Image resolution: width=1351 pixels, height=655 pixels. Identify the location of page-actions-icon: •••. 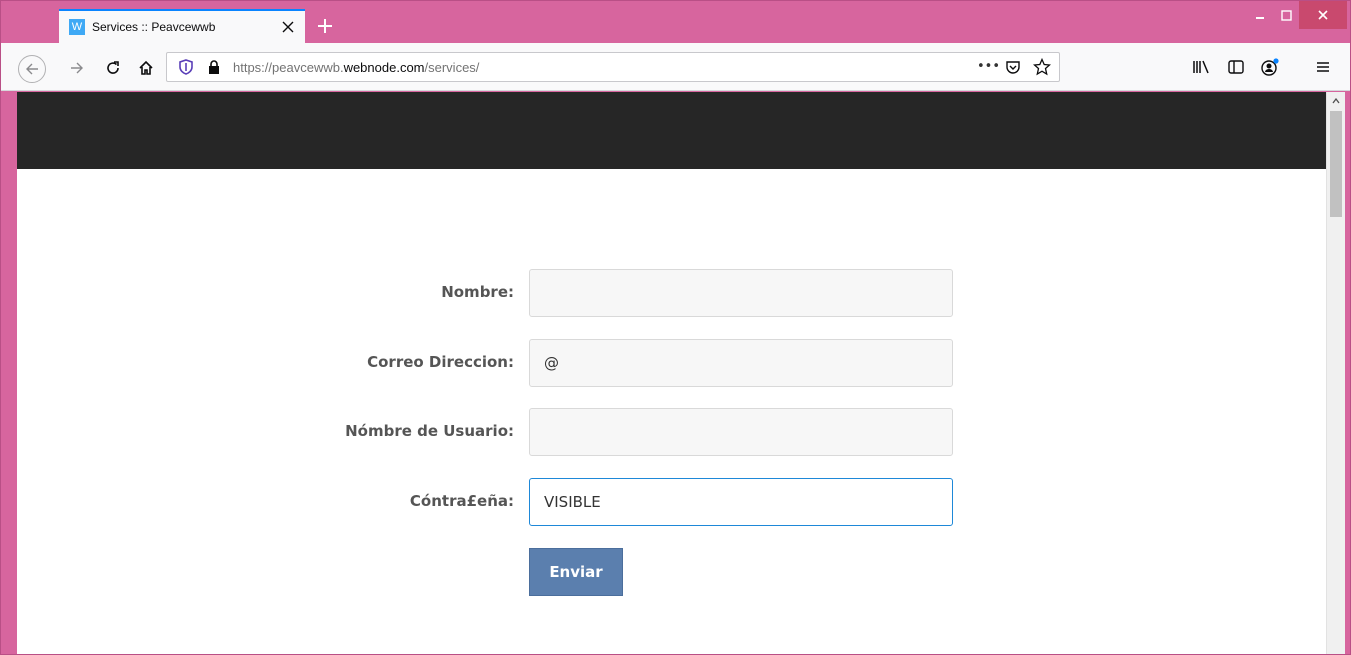
(988, 66).